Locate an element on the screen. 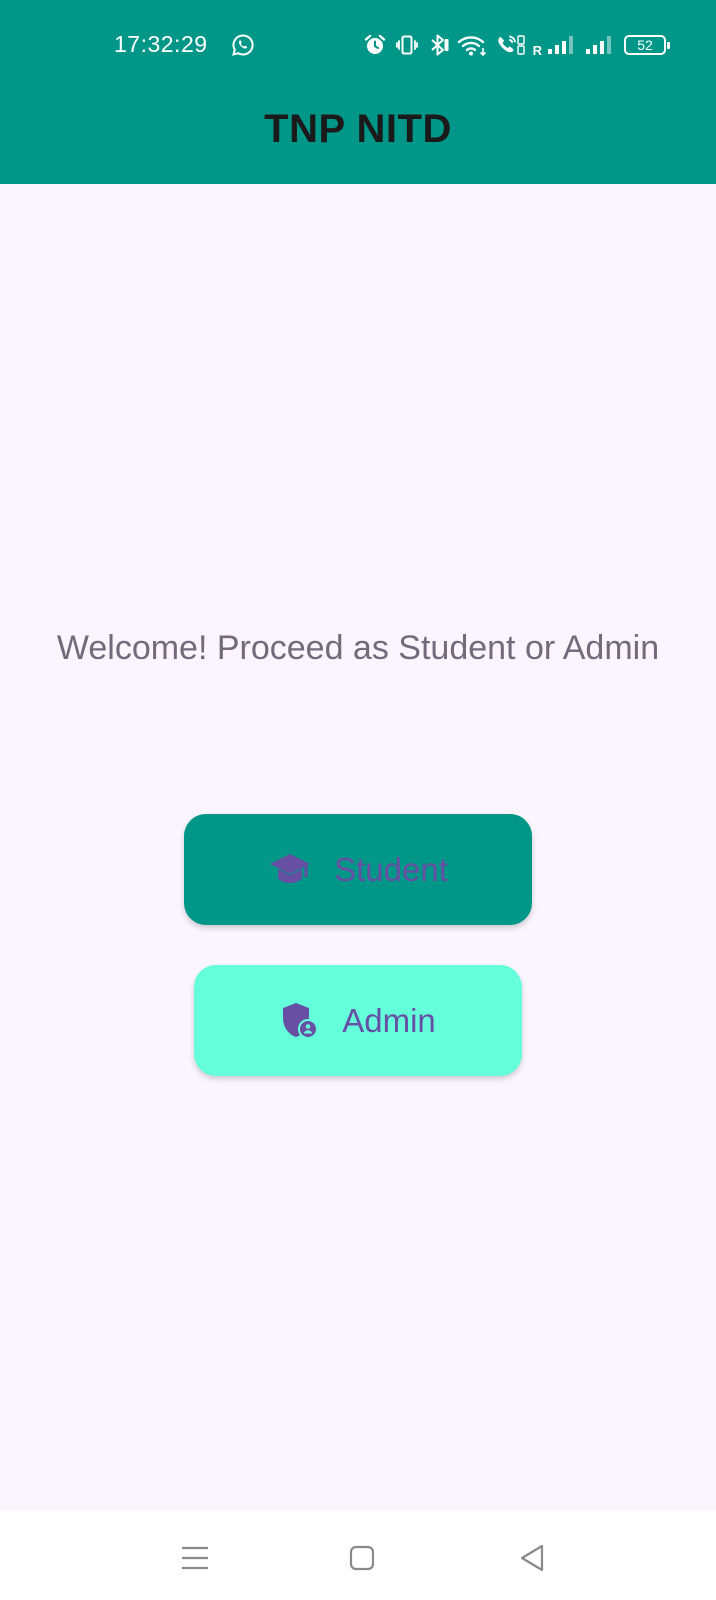 The image size is (716, 1600). app-title: TNP NITD is located at coordinates (358, 128).